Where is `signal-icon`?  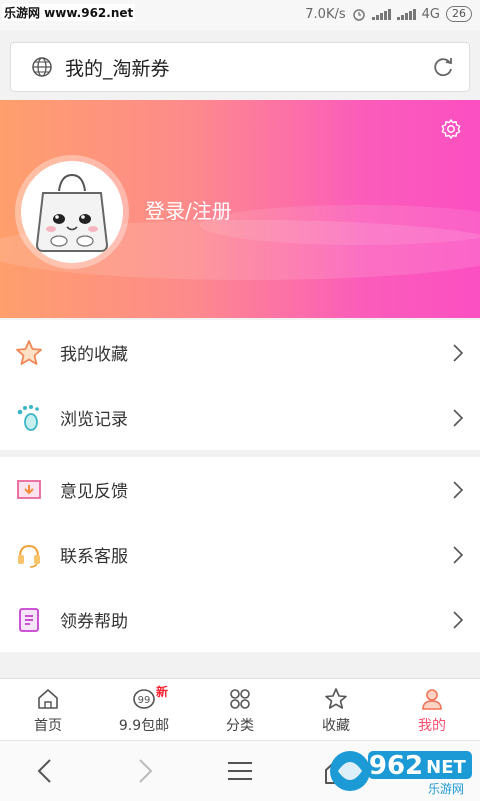 signal-icon is located at coordinates (381, 14).